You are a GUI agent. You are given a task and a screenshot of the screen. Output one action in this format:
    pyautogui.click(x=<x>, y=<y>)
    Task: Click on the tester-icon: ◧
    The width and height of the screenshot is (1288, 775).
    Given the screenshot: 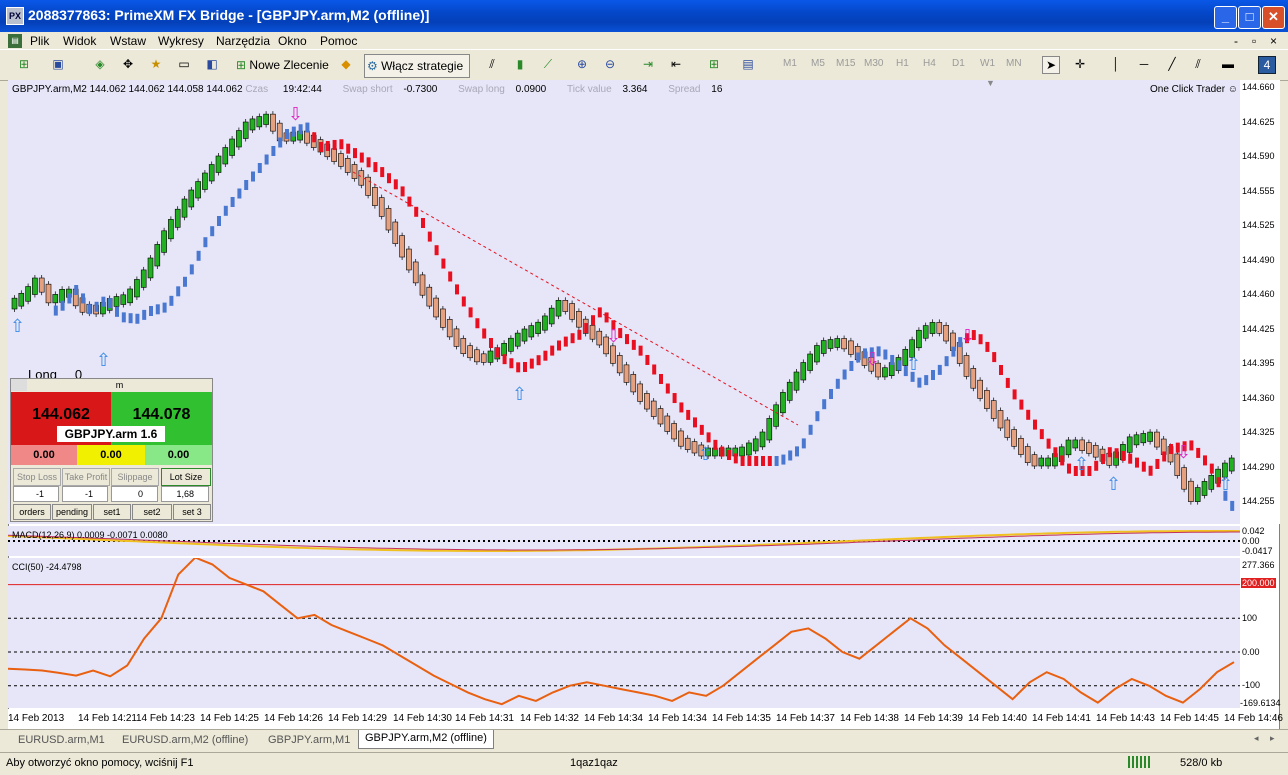 What is the action you would take?
    pyautogui.click(x=212, y=64)
    